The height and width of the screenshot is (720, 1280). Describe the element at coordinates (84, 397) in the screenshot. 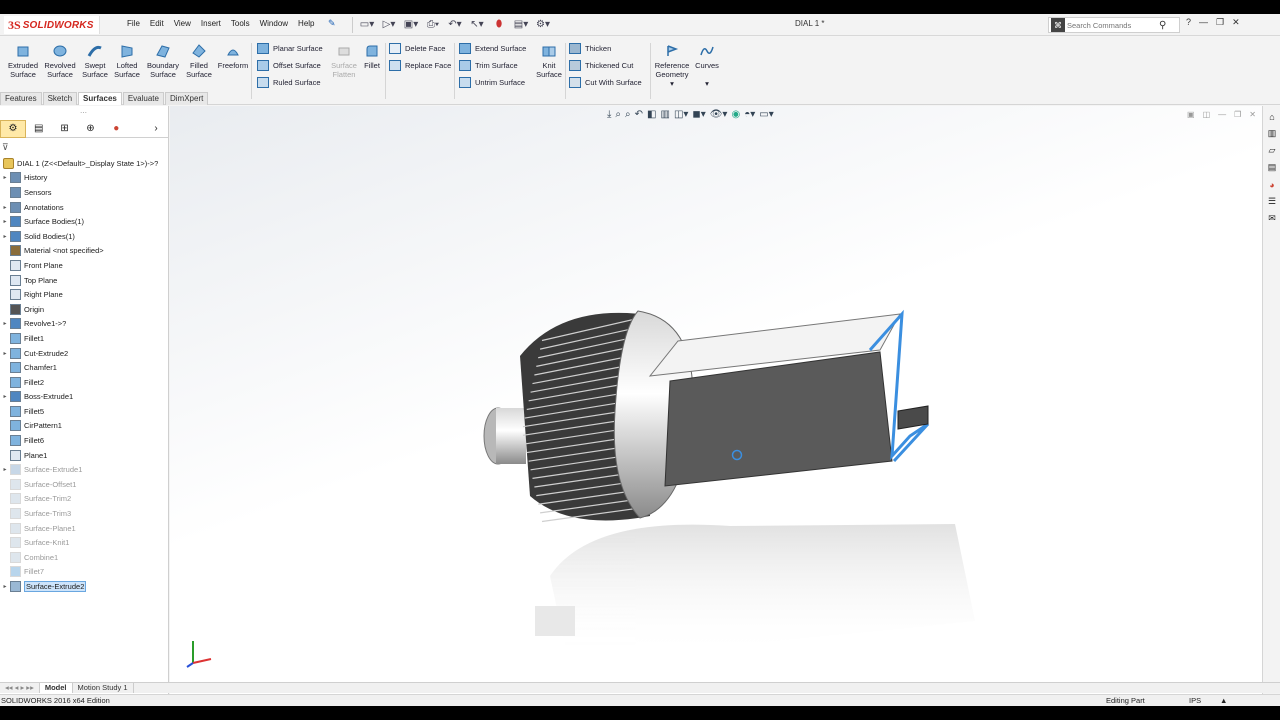

I see `tree-item: ▸ Boss-Extrude1` at that location.